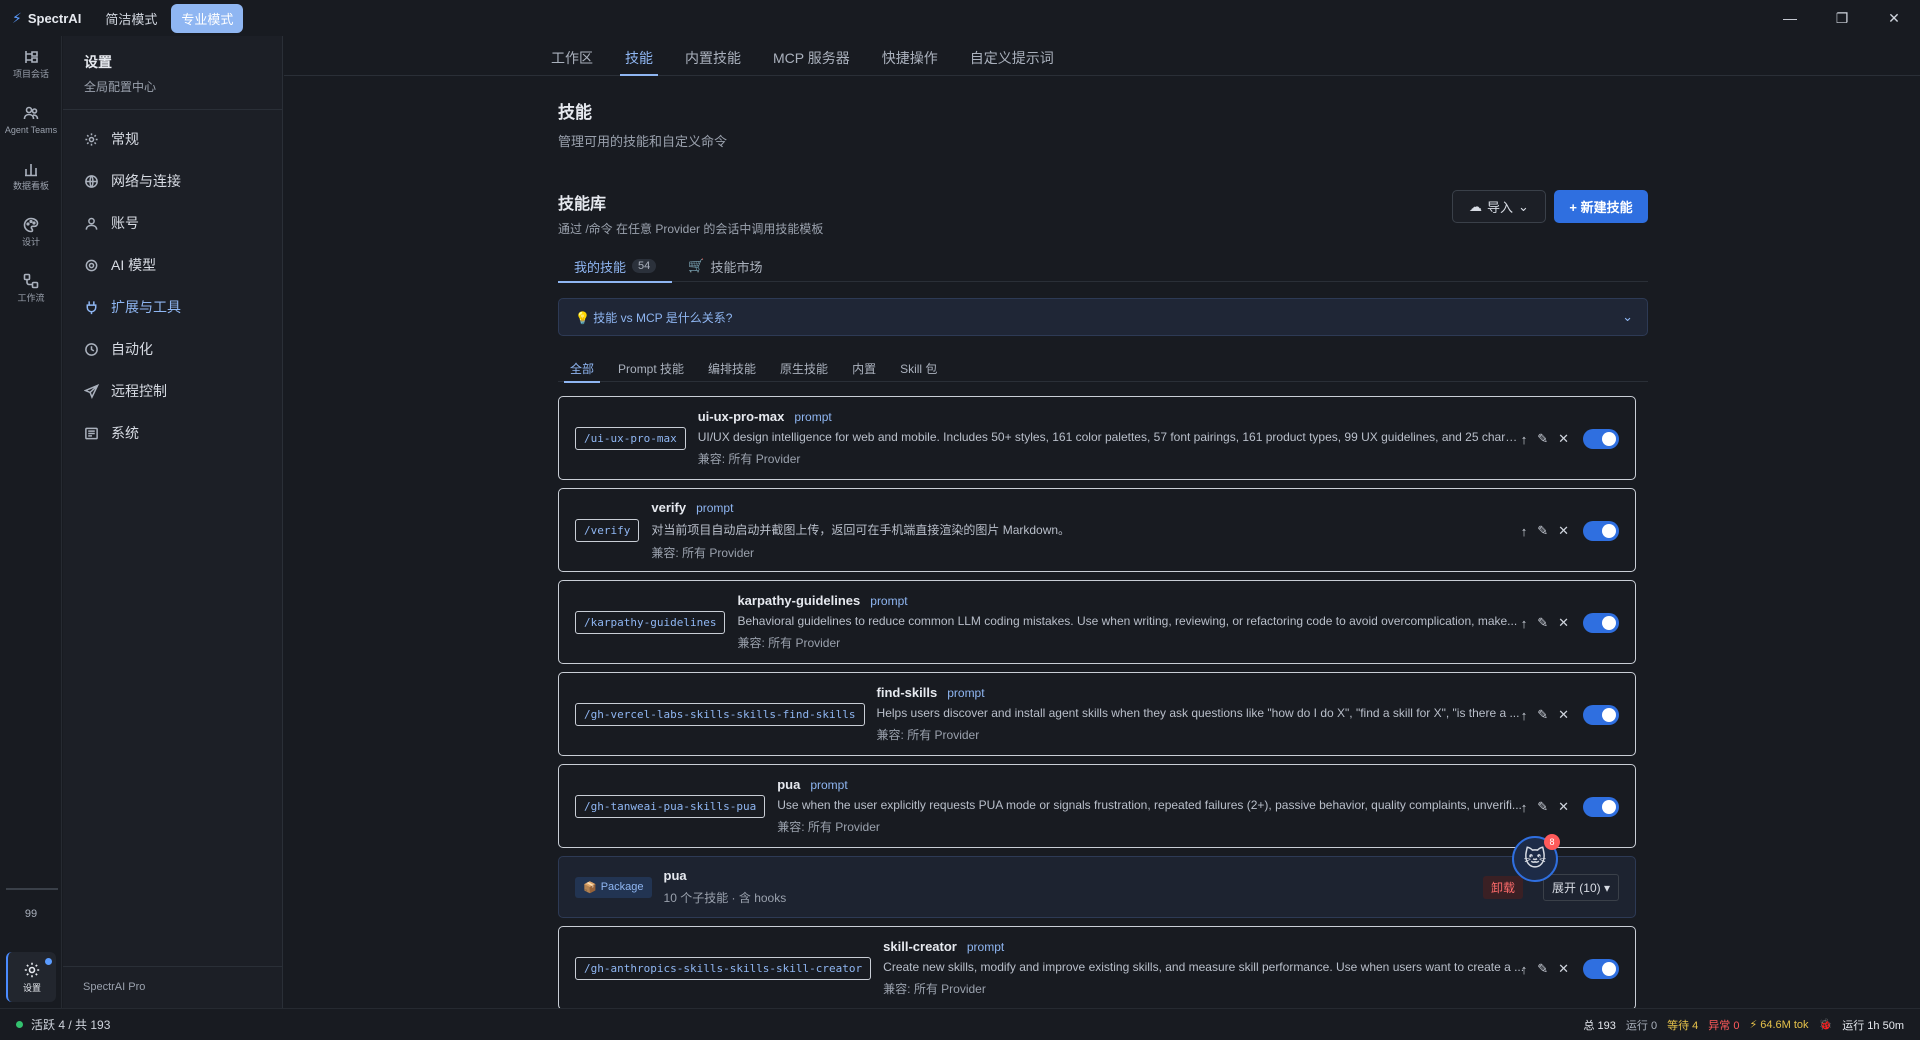  I want to click on library-subtabs: 我的技能 54 🛒 技能市场, so click(1103, 266).